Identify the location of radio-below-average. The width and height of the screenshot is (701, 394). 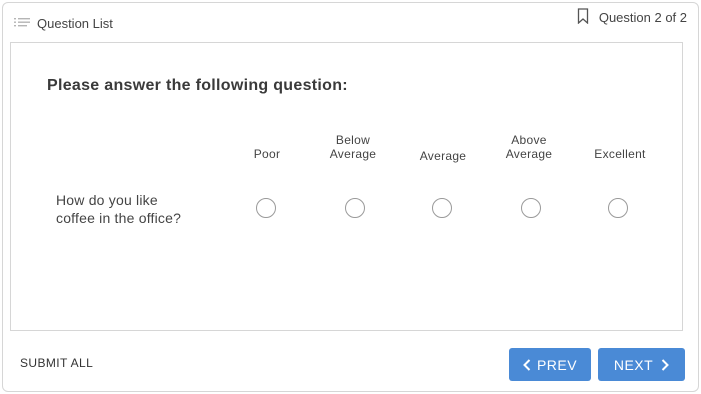
(355, 208).